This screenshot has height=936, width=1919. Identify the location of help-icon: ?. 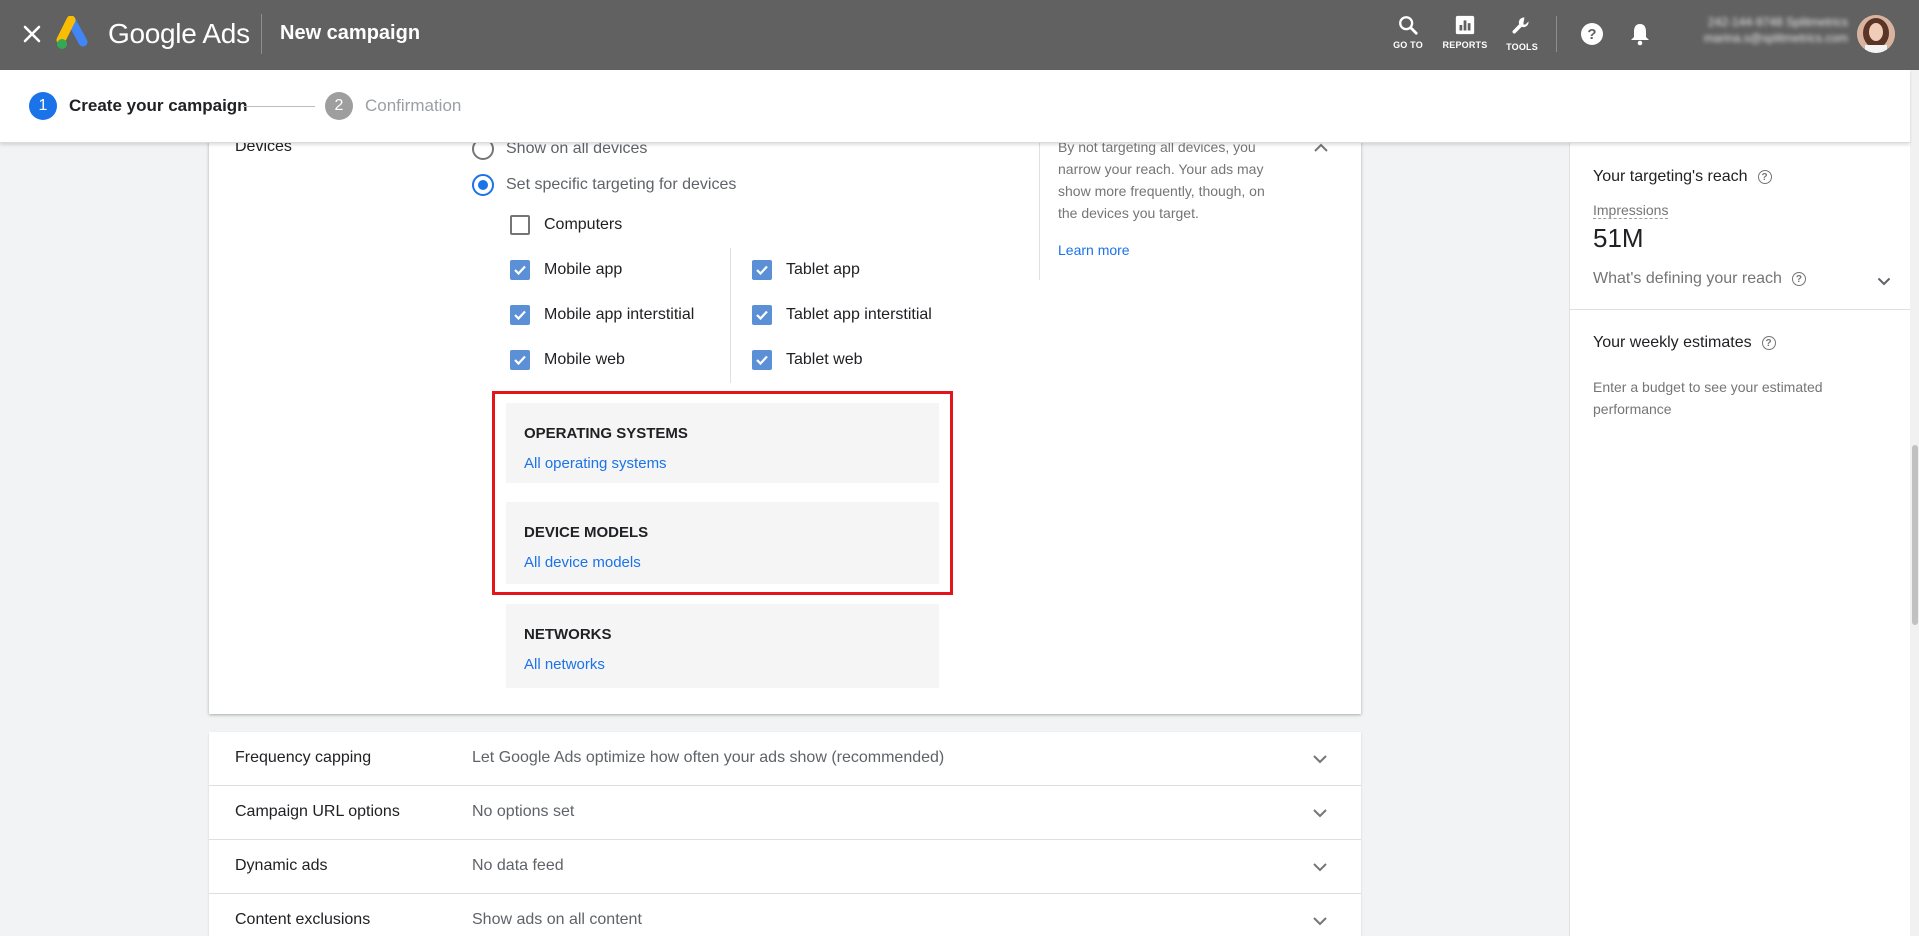
(1592, 34).